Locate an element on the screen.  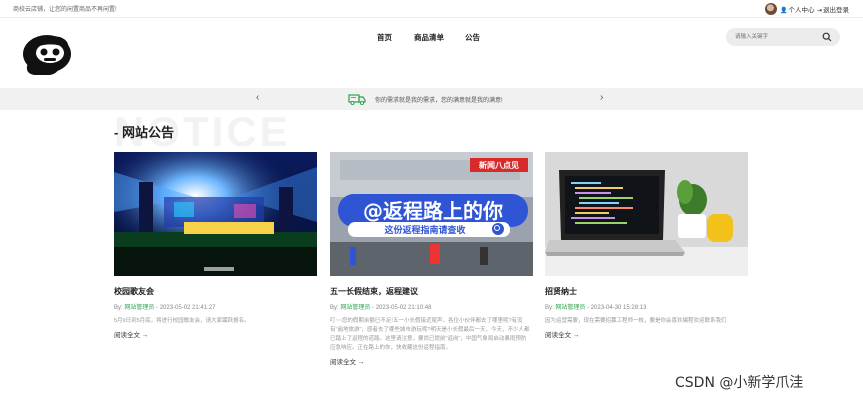
site-logo is located at coordinates (46, 55).